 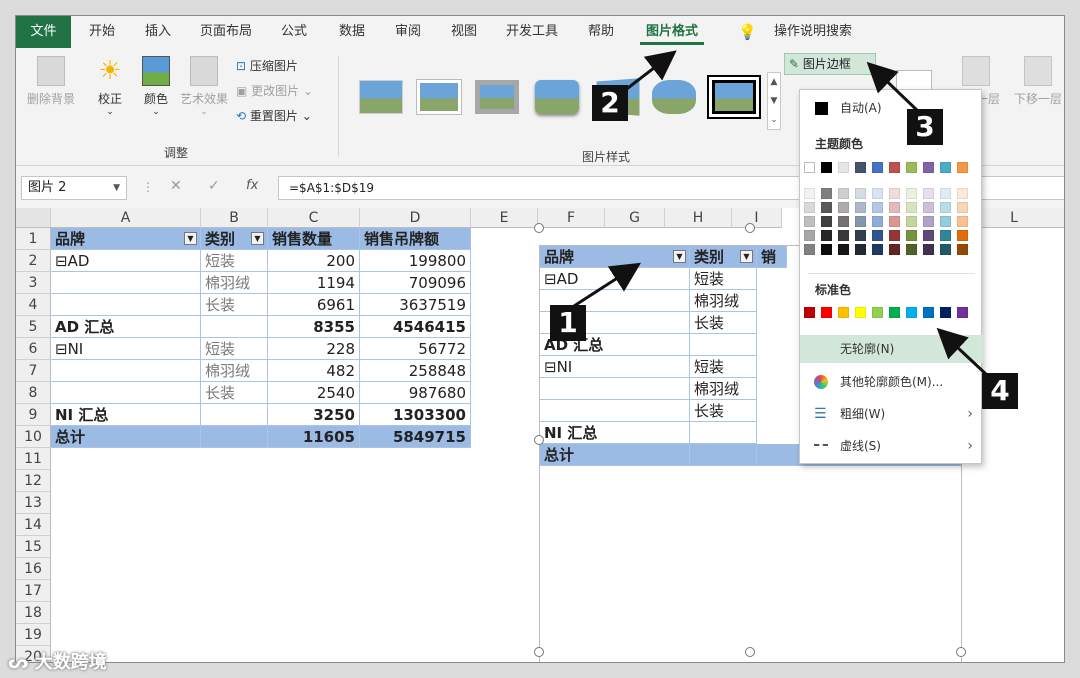 I want to click on row-header: 14, so click(x=33, y=525).